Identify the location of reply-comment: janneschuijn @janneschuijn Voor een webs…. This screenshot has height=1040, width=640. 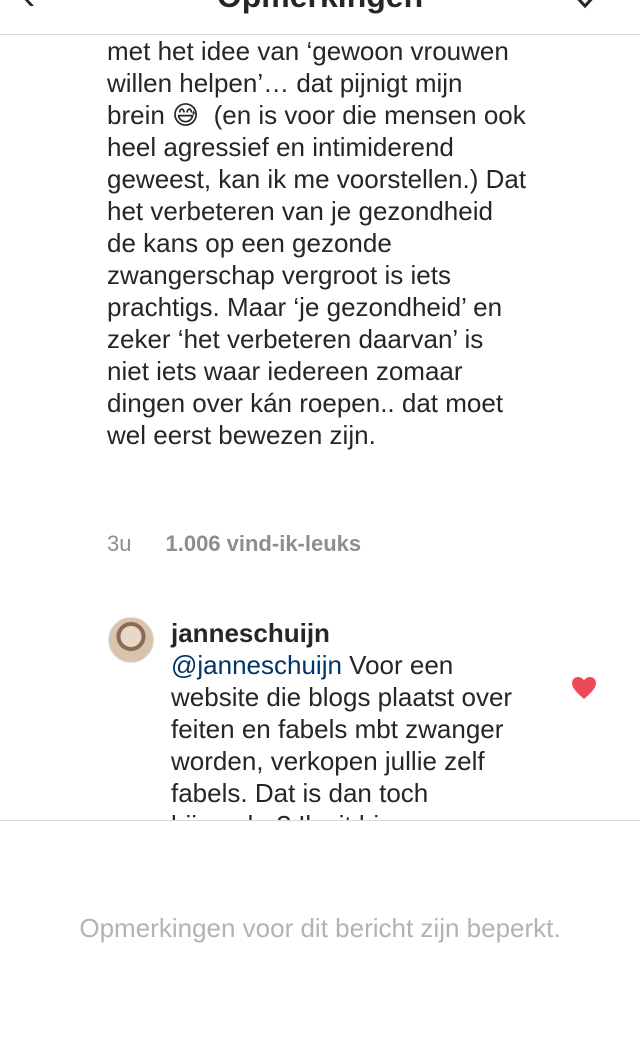
(356, 718).